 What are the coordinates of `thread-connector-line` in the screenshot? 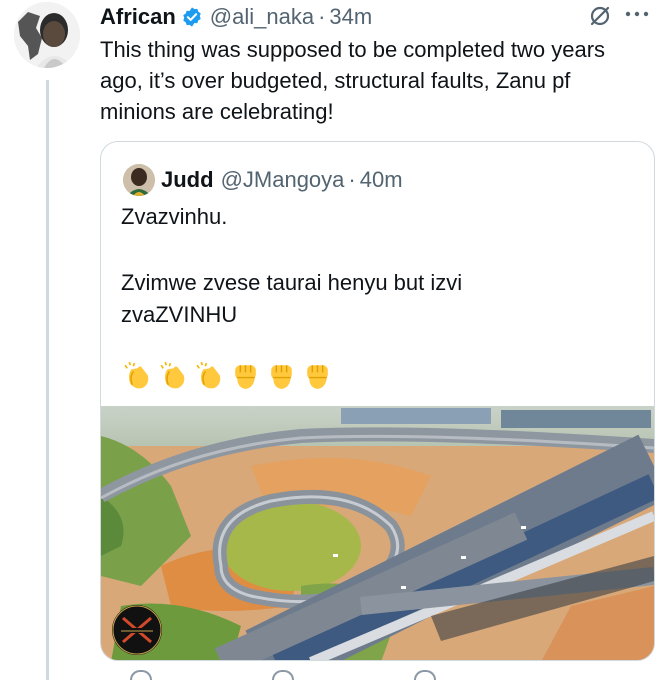 It's located at (47, 380).